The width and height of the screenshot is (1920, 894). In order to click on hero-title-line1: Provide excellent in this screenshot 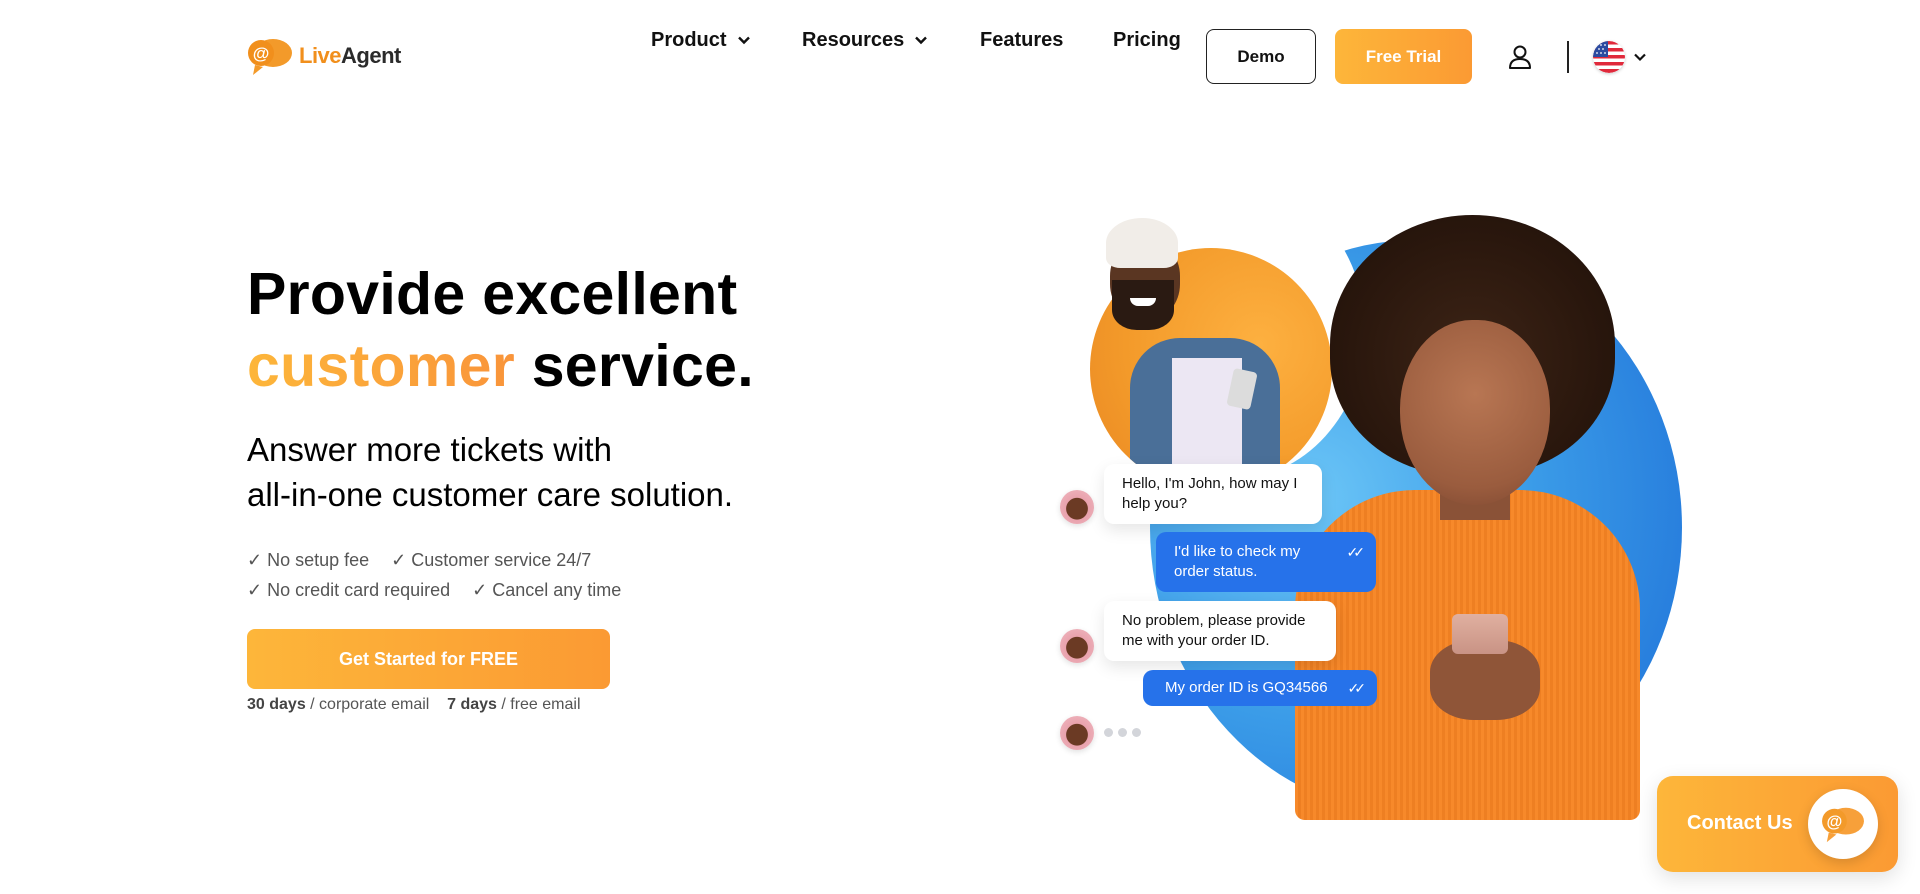, I will do `click(492, 294)`.